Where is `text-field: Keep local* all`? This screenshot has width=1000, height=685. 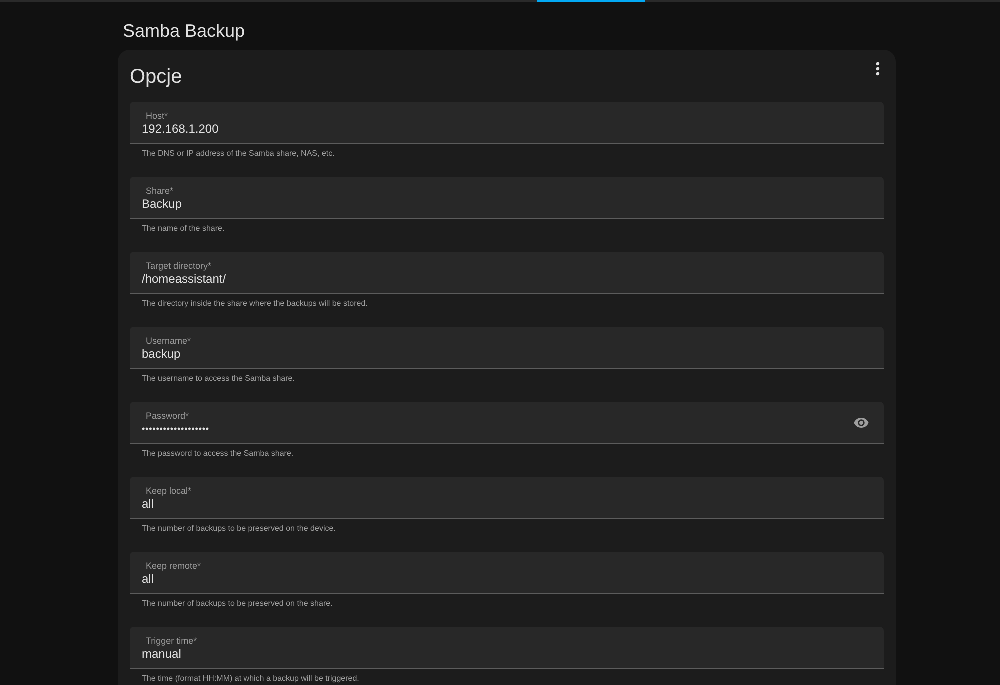 text-field: Keep local* all is located at coordinates (507, 498).